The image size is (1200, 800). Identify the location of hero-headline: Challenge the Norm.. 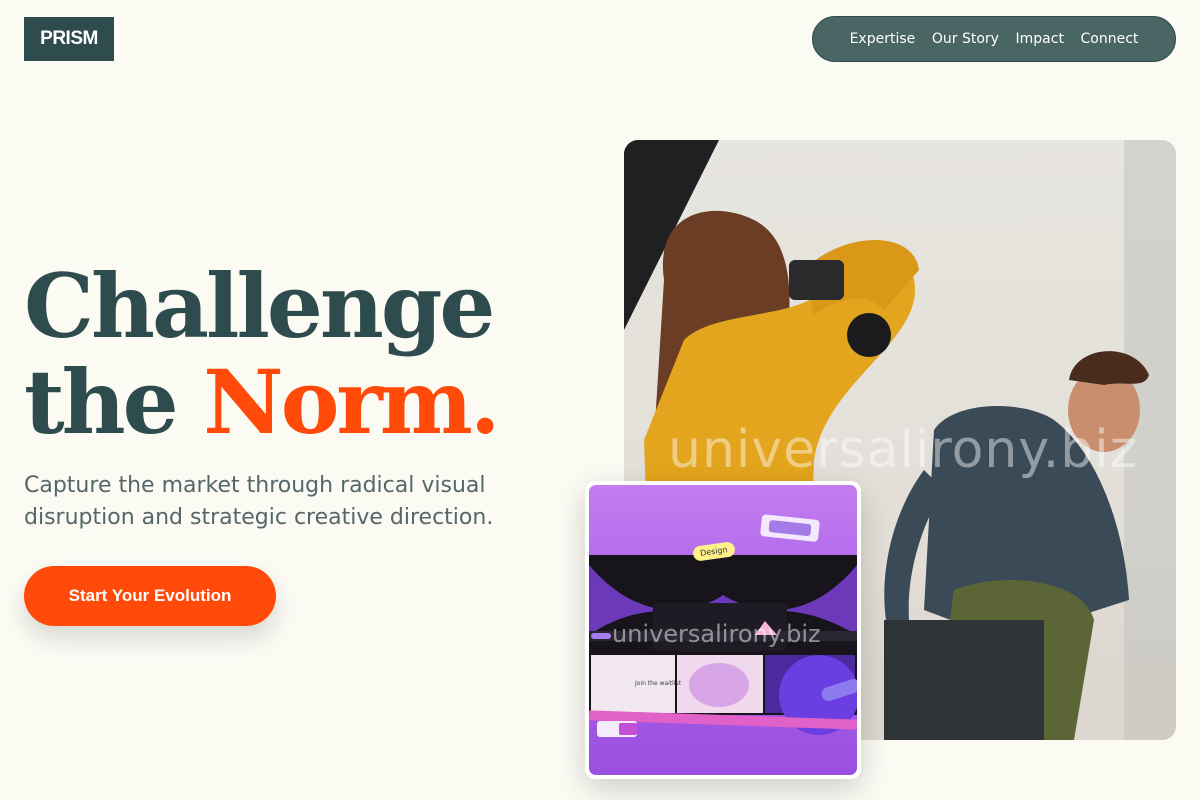
(262, 354).